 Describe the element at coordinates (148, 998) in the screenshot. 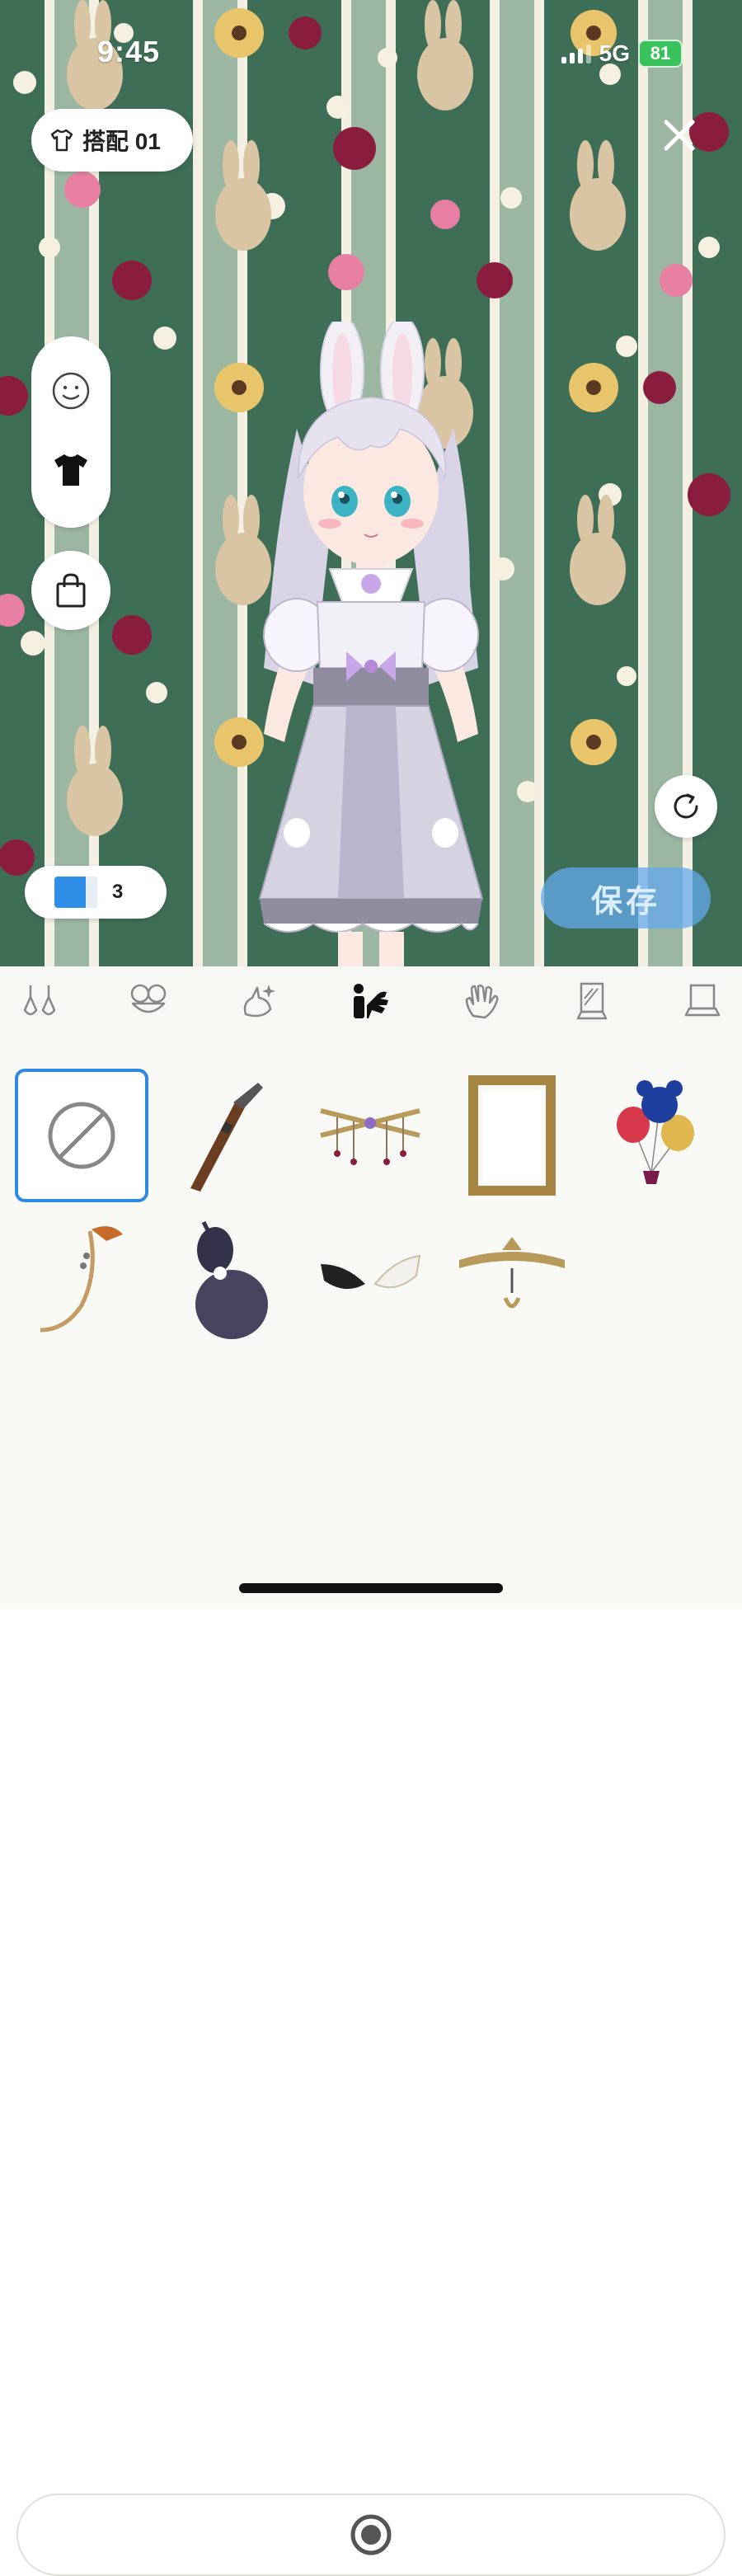

I see `mask-icon` at that location.